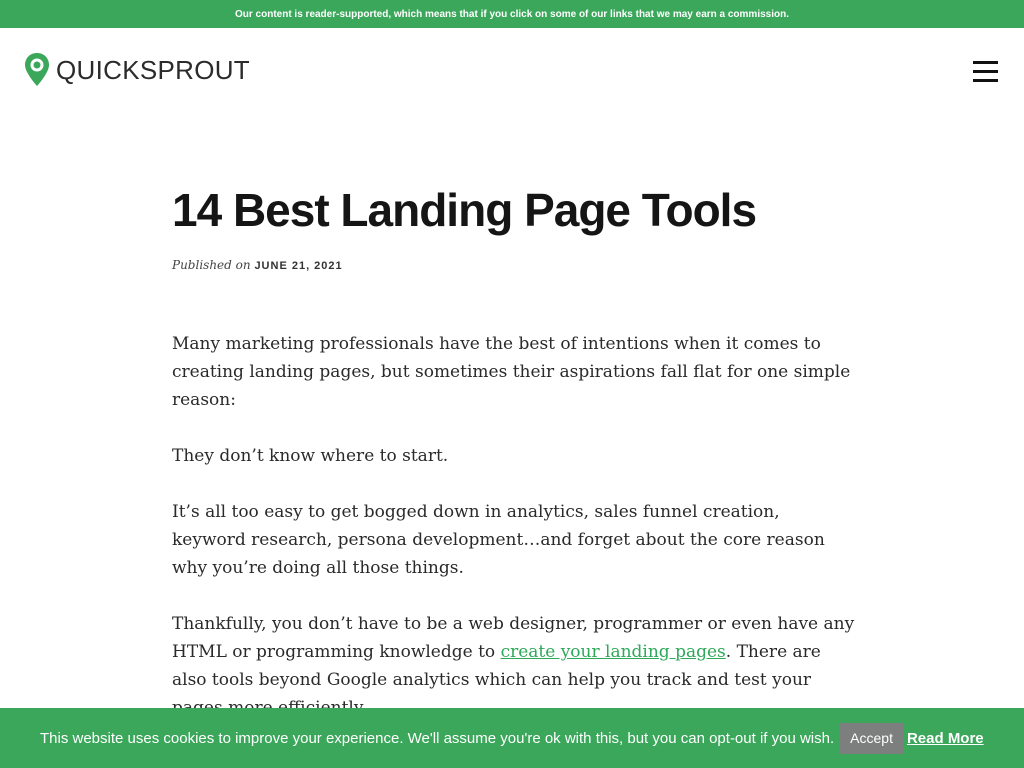 The image size is (1024, 768). I want to click on create-landing-pages-link: create your landing pages, so click(613, 652).